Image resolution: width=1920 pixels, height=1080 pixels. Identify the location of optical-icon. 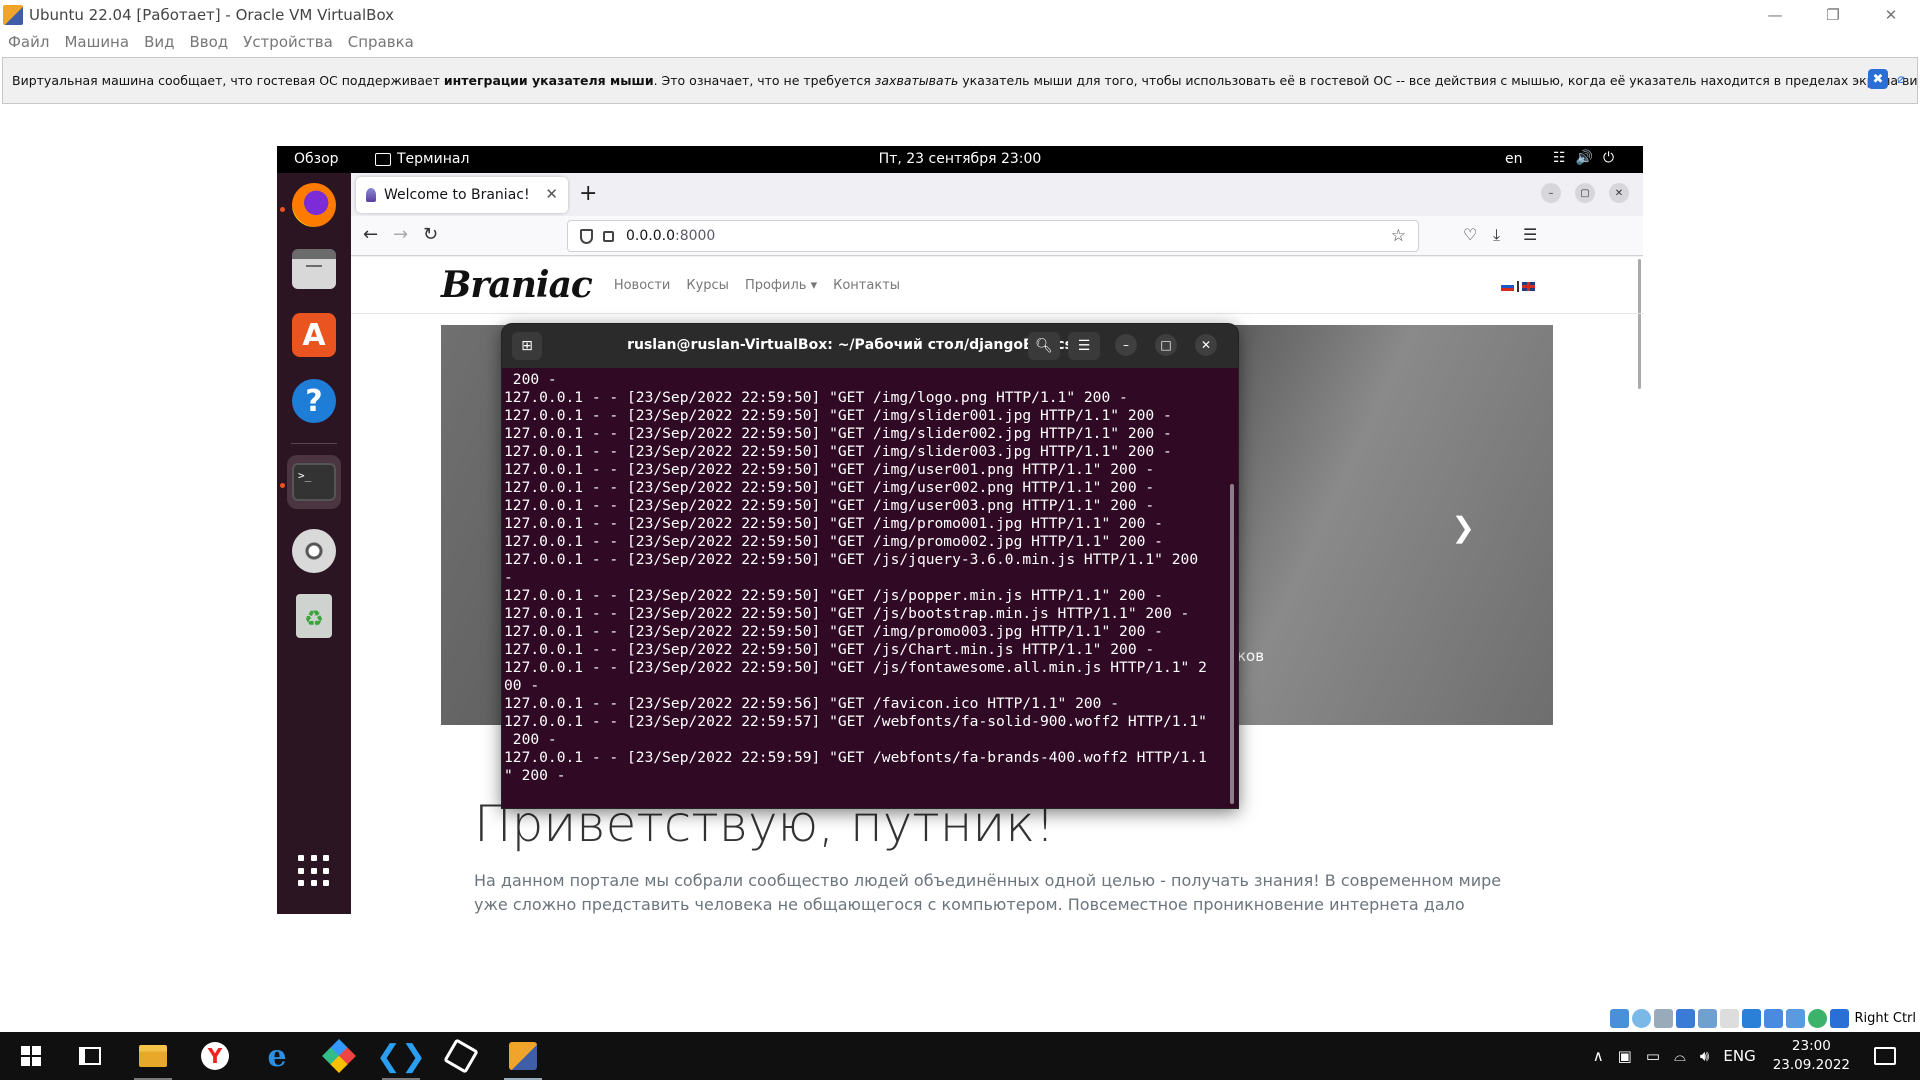
(1641, 1018).